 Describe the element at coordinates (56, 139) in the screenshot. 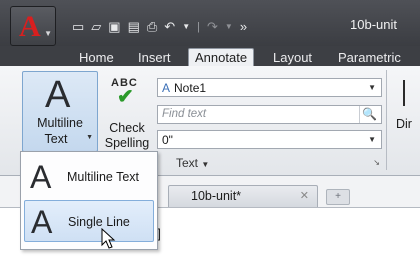

I see `multiline-text-label-2: Text` at that location.